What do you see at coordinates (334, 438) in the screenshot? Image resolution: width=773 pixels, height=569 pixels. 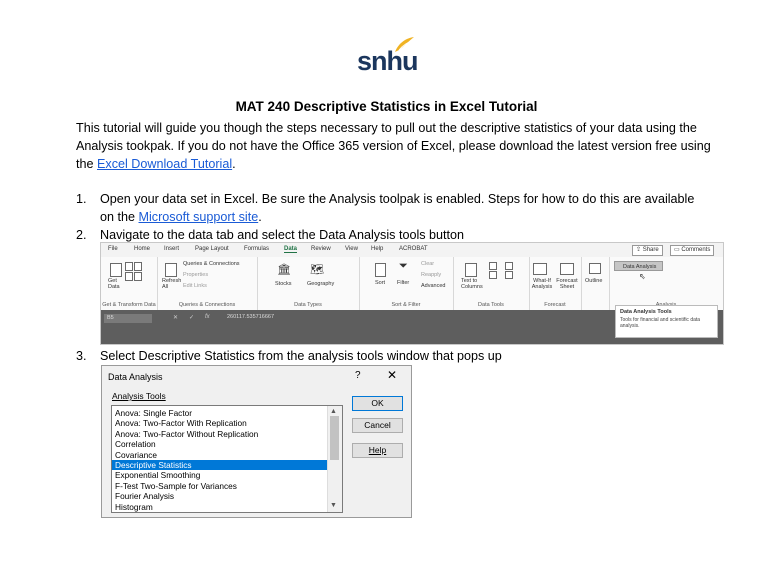 I see `scroll-thumb` at bounding box center [334, 438].